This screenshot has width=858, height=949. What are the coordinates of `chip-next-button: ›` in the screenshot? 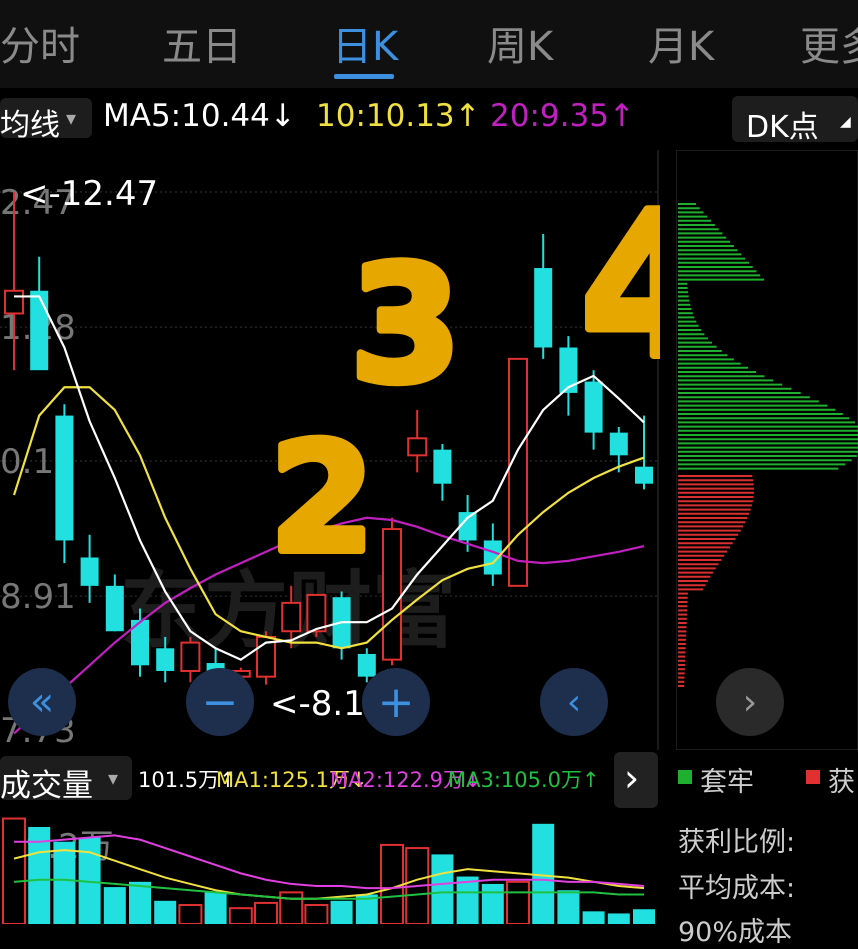 It's located at (750, 702).